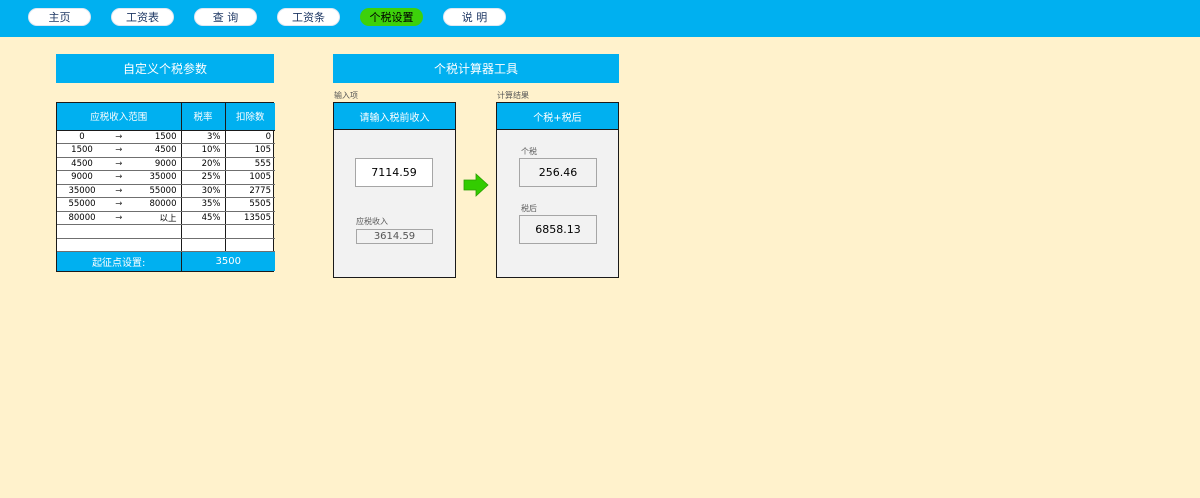 The width and height of the screenshot is (1200, 498). I want to click on range-from: 1500, so click(82, 150).